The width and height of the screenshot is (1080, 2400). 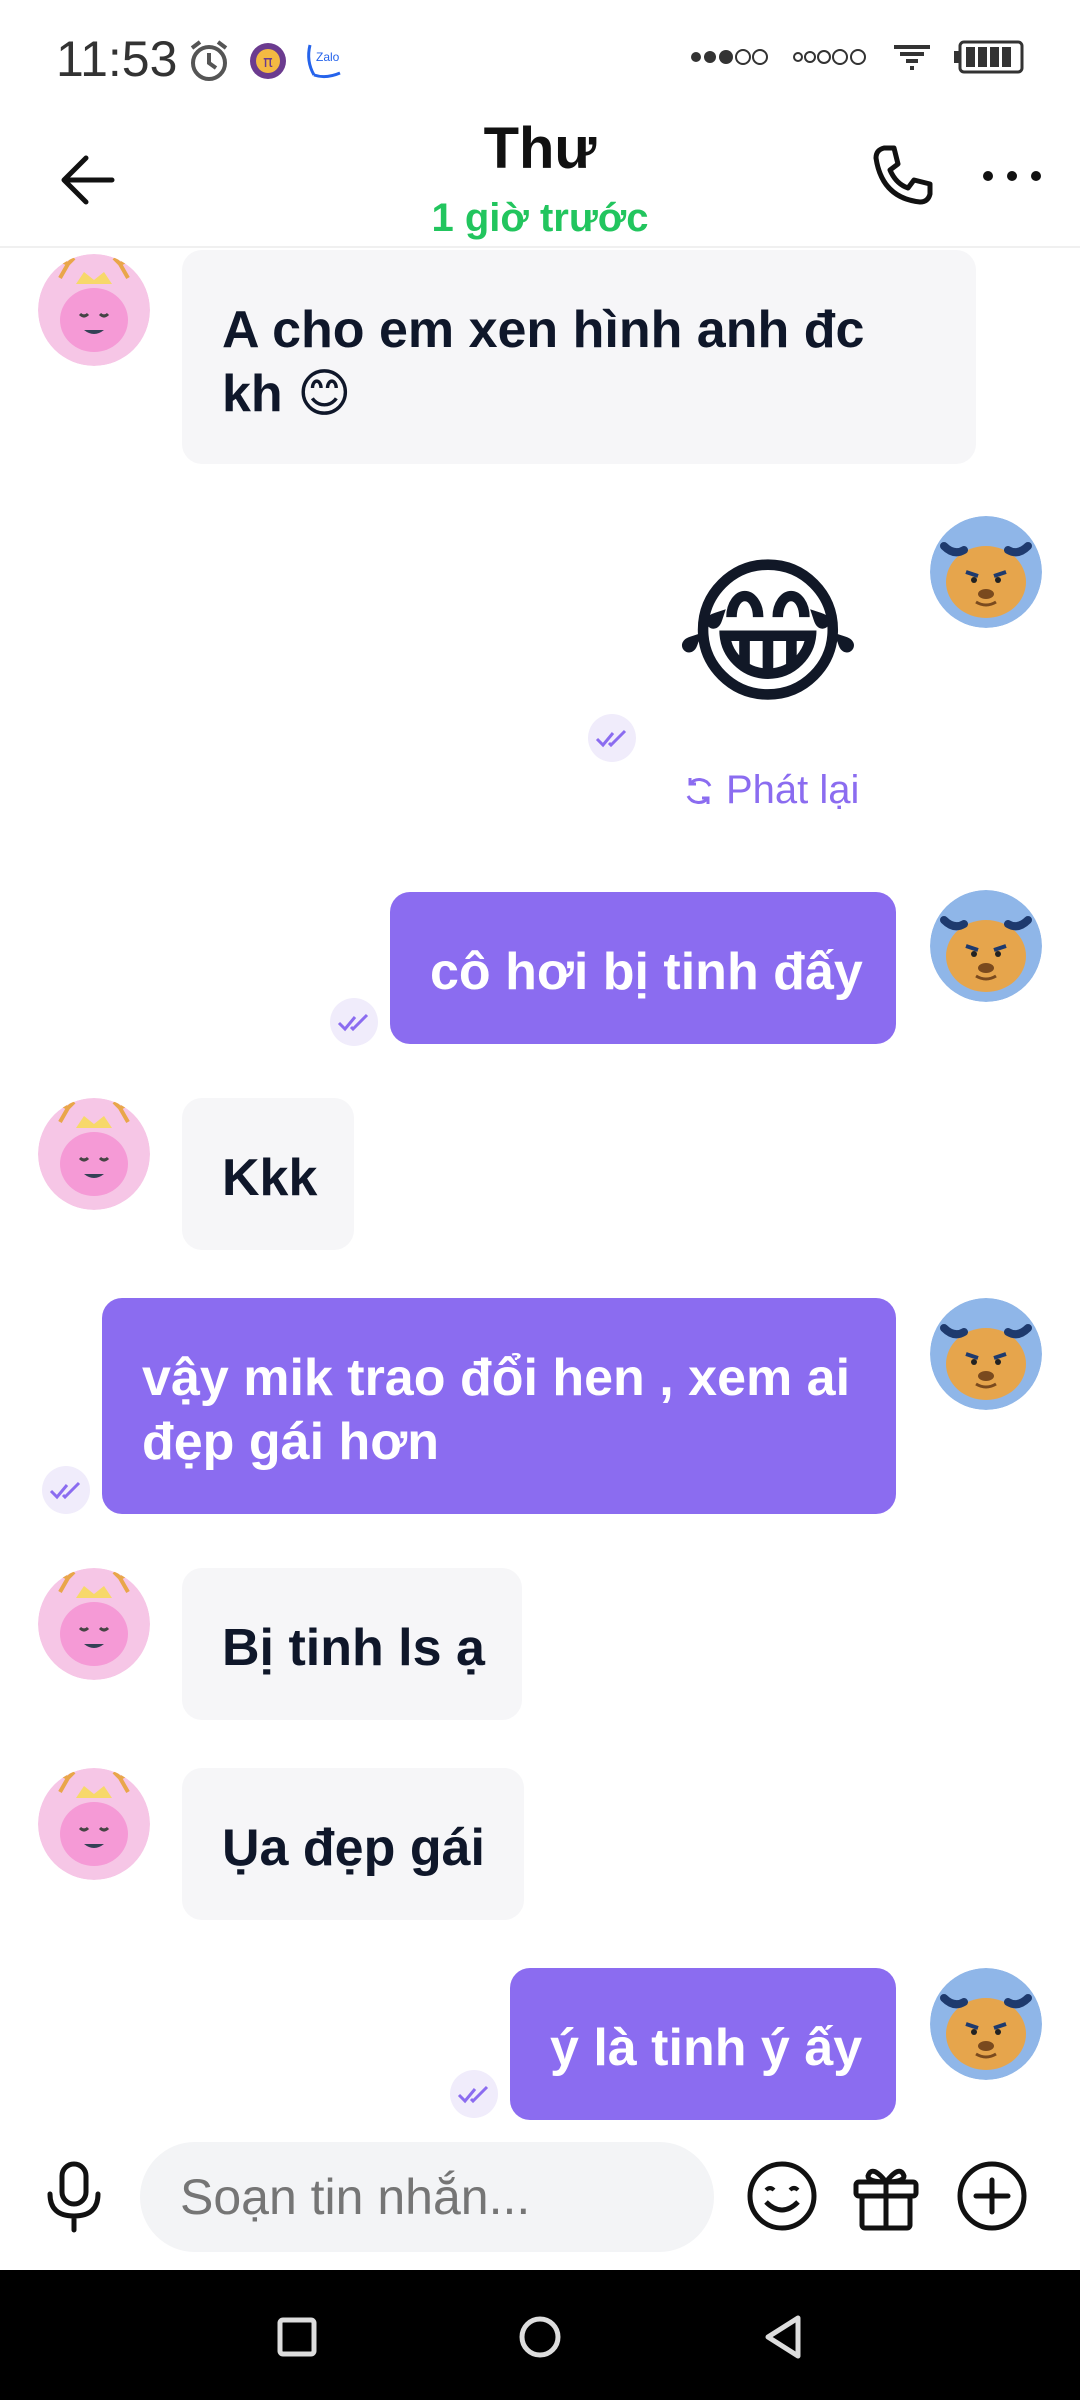 I want to click on status-bar: 11:53 π Zalo, so click(x=540, y=60).